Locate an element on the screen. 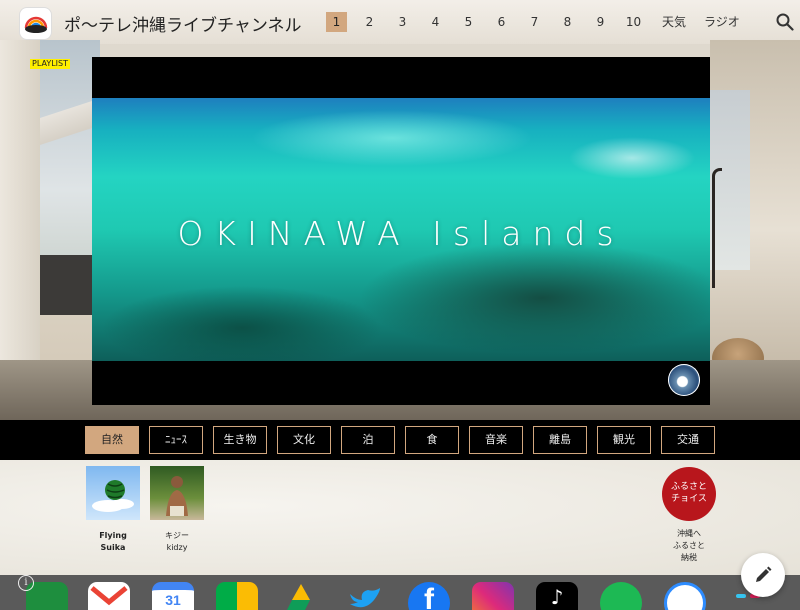 Image resolution: width=800 pixels, height=610 pixels. spotify-icon is located at coordinates (621, 596).